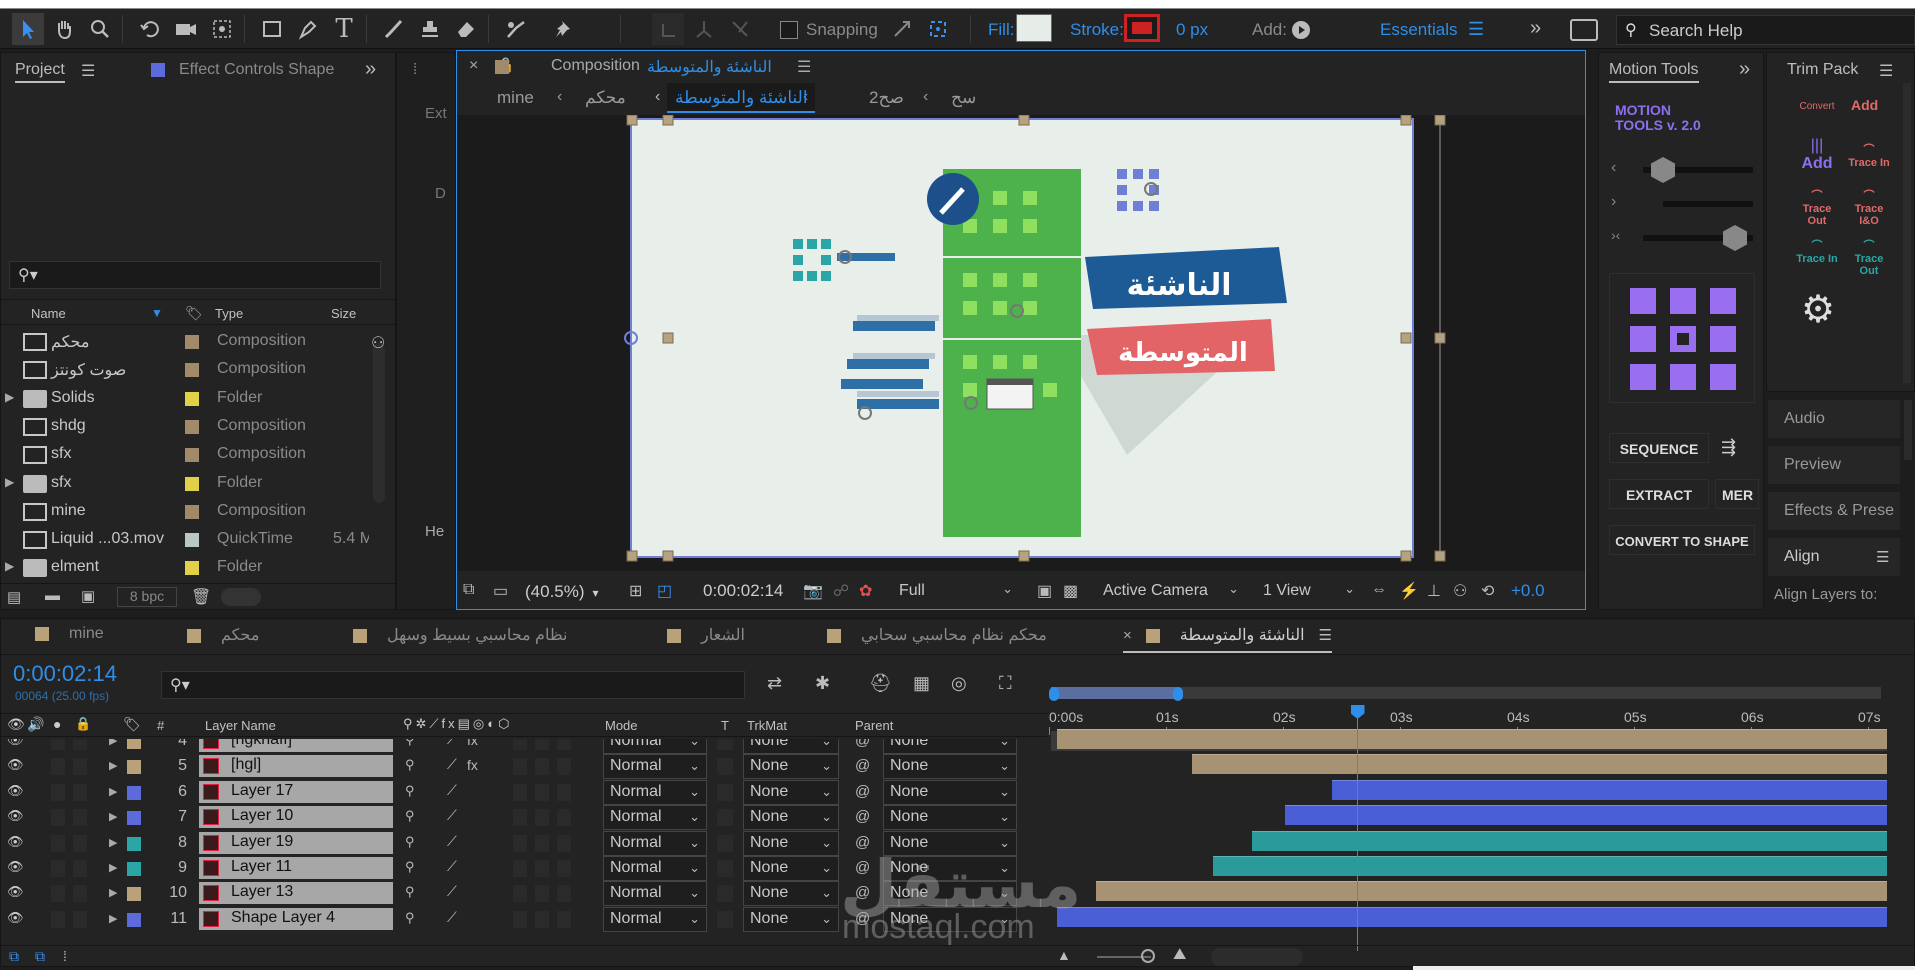 The height and width of the screenshot is (970, 1915). What do you see at coordinates (1409, 591) in the screenshot?
I see `fast-preview-icon: ⚡` at bounding box center [1409, 591].